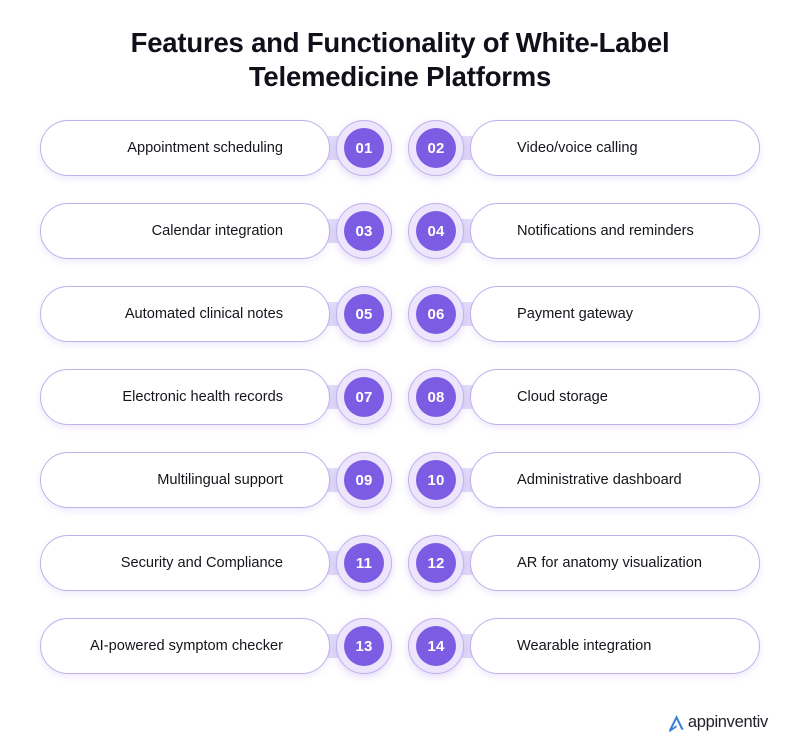  I want to click on badge-number: 04, so click(436, 231).